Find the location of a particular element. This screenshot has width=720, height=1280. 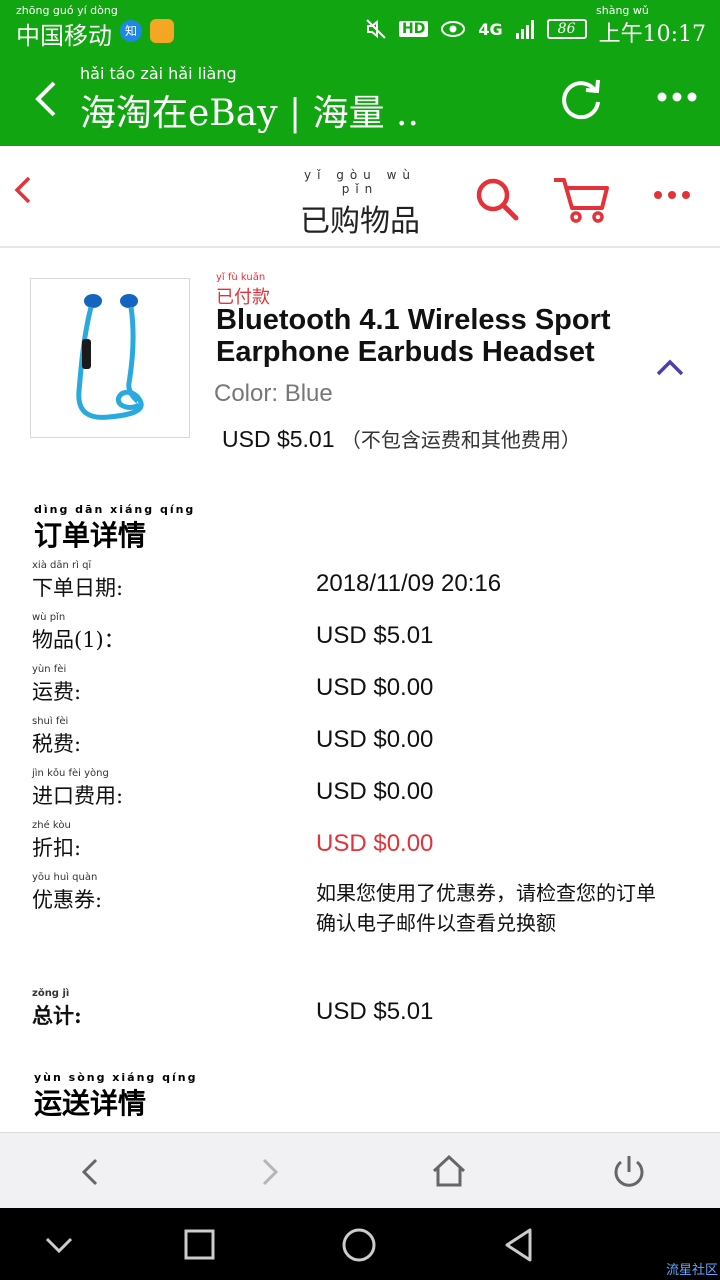

page-title-text: 已购物品 is located at coordinates (360, 221).